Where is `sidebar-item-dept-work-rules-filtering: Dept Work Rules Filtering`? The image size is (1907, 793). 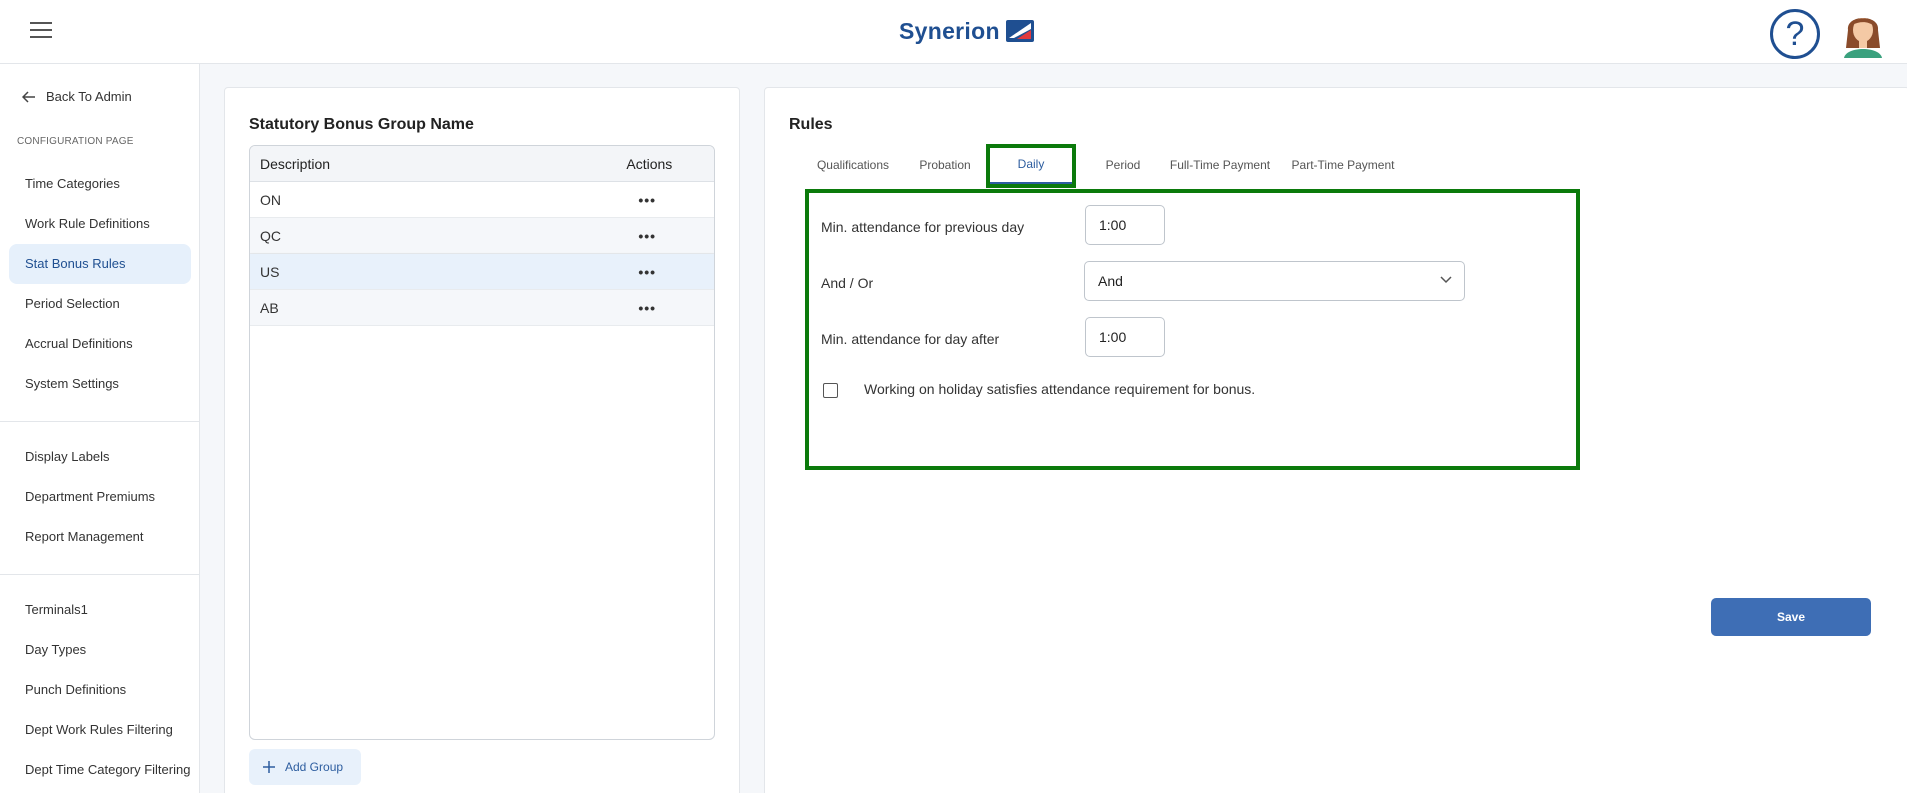
sidebar-item-dept-work-rules-filtering: Dept Work Rules Filtering is located at coordinates (100, 730).